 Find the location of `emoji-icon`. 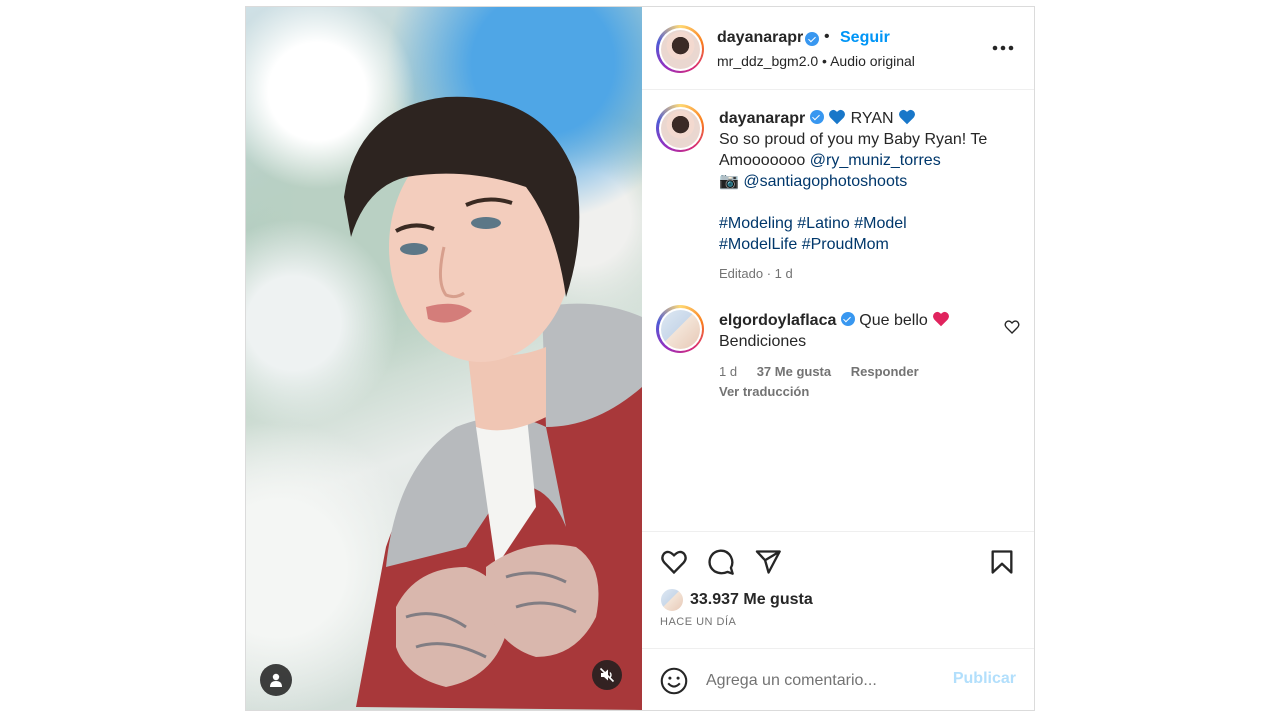

emoji-icon is located at coordinates (674, 681).